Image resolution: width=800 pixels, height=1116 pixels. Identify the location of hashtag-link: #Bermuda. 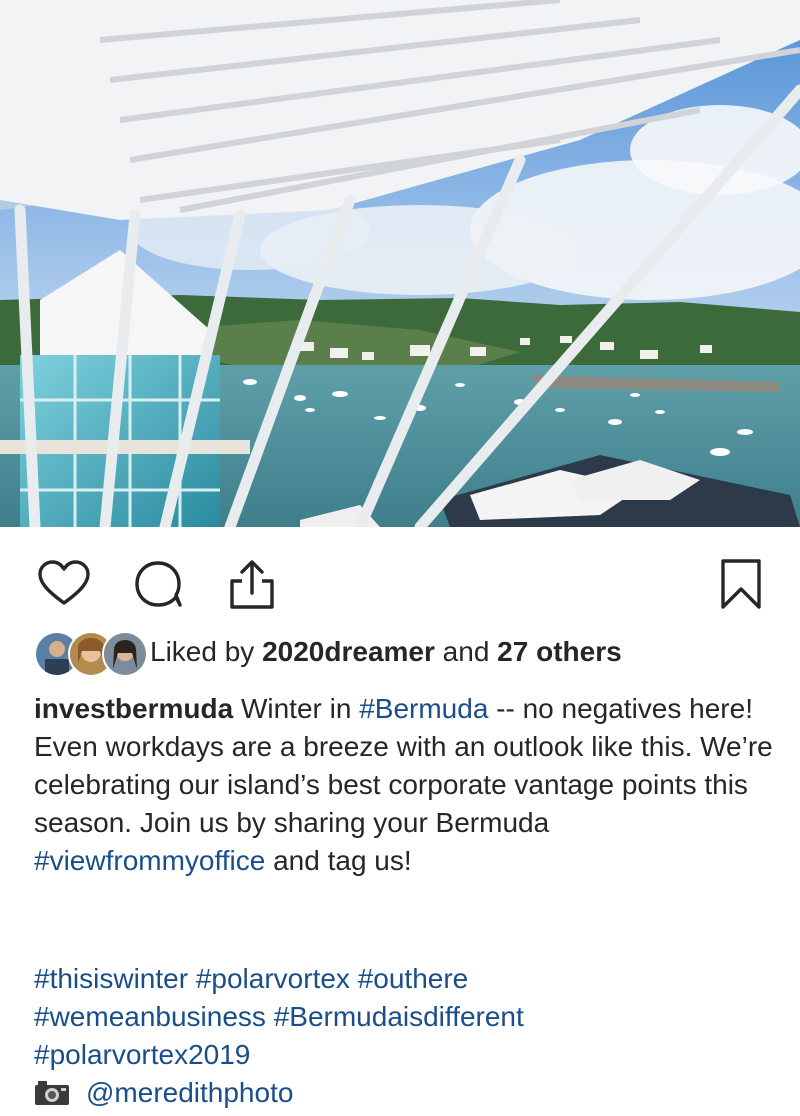
(423, 708).